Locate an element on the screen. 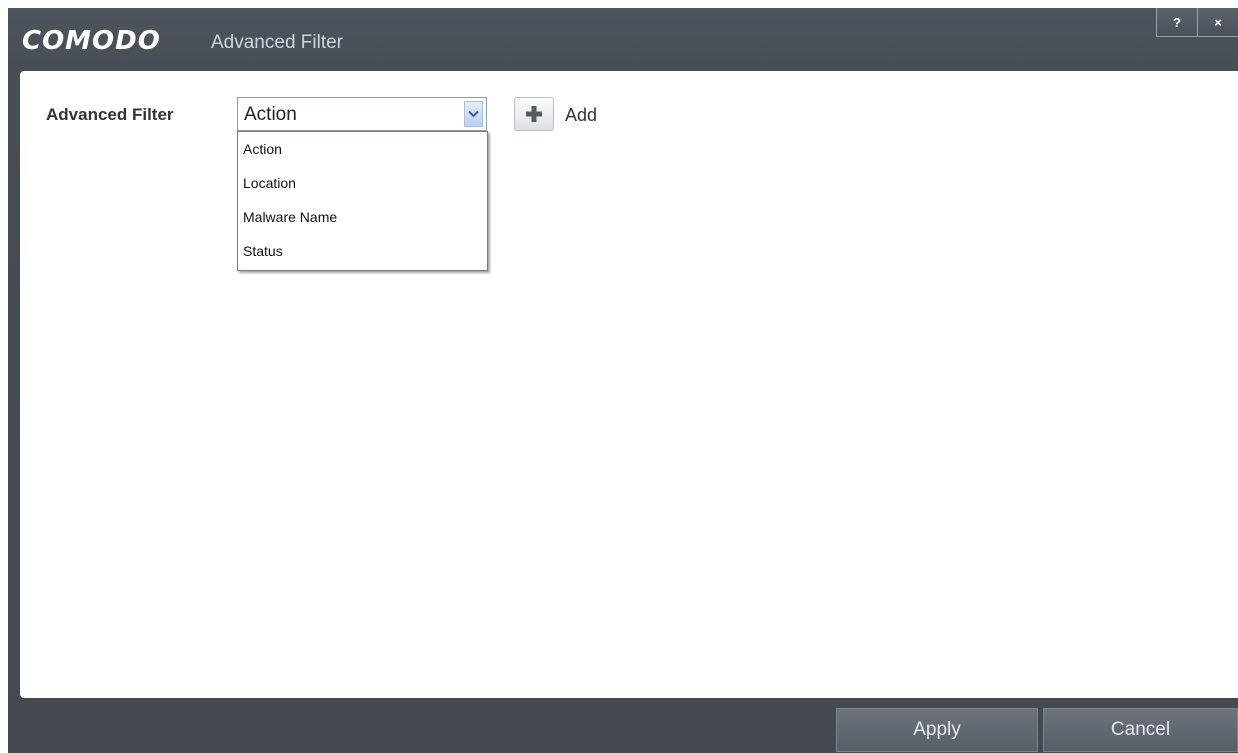  add-button is located at coordinates (534, 114).